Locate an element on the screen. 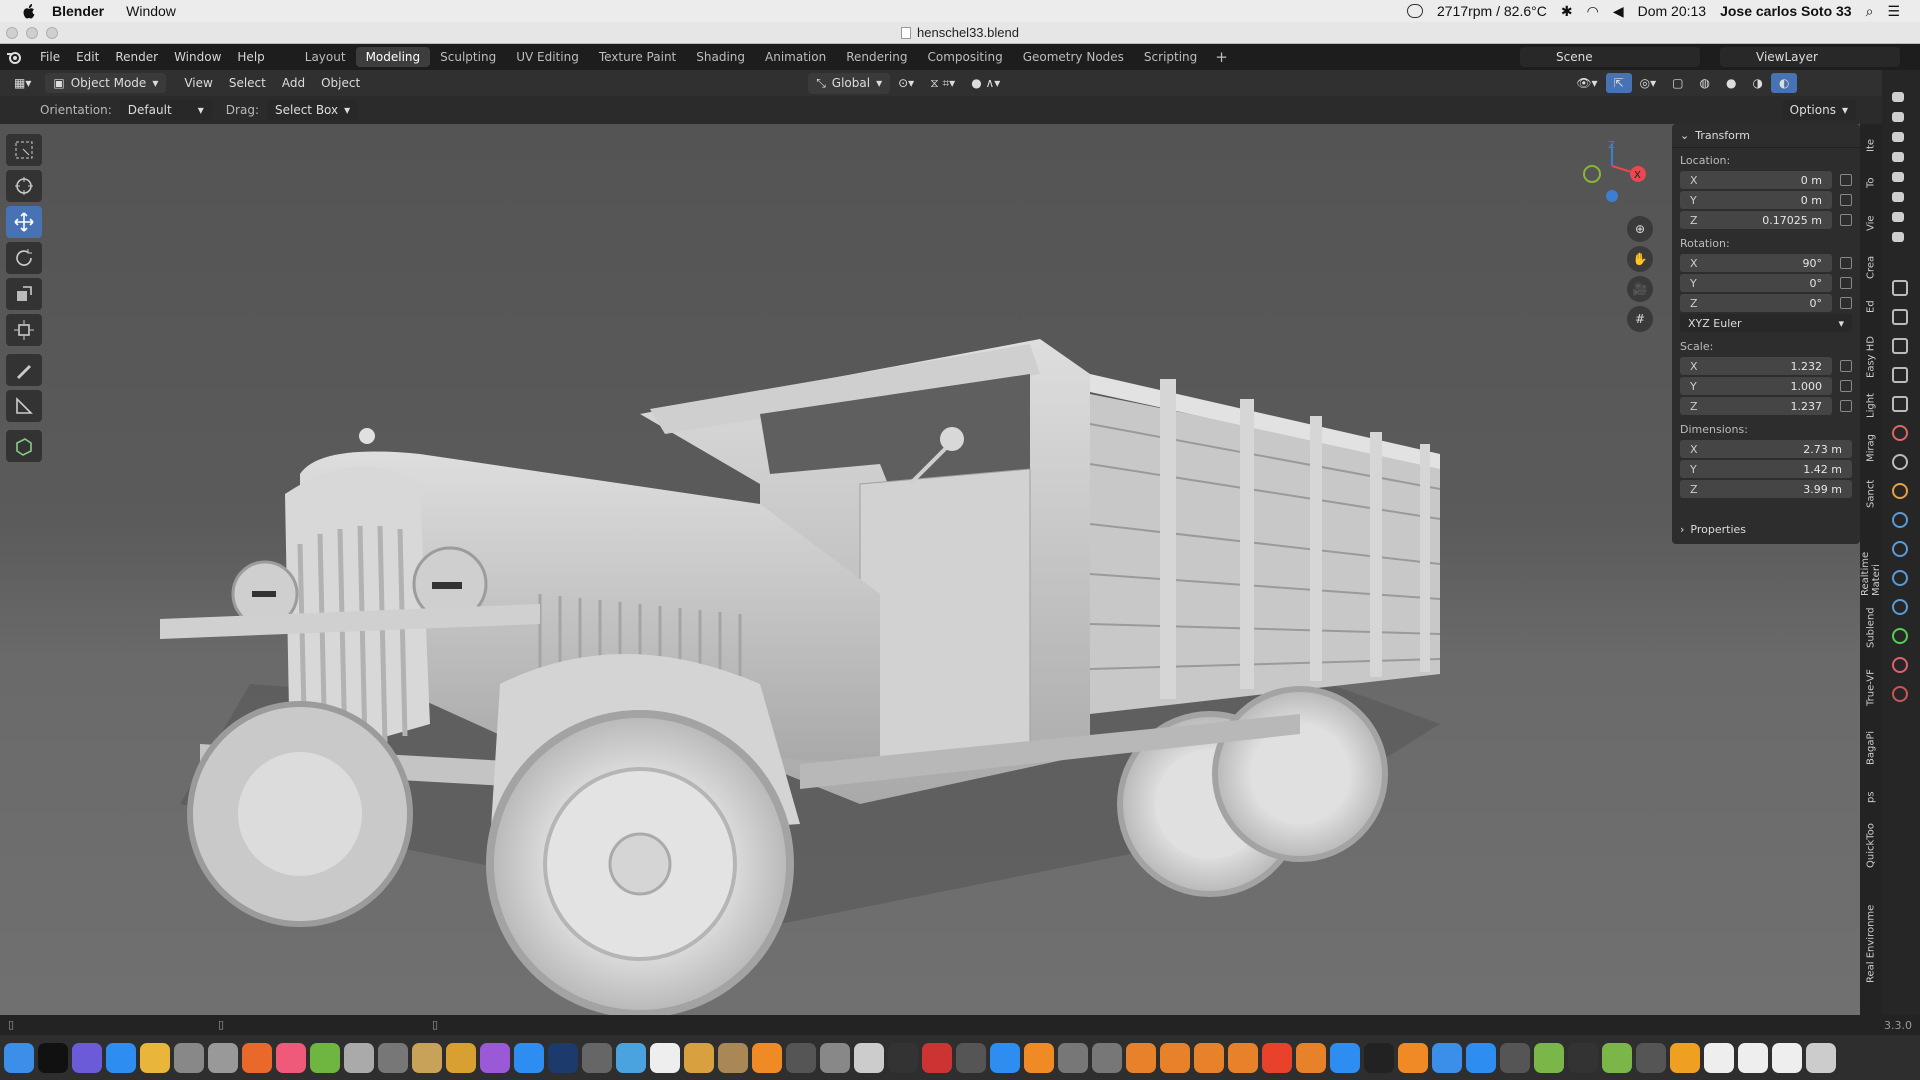  pan-hand-icon: ✋ is located at coordinates (1640, 259).